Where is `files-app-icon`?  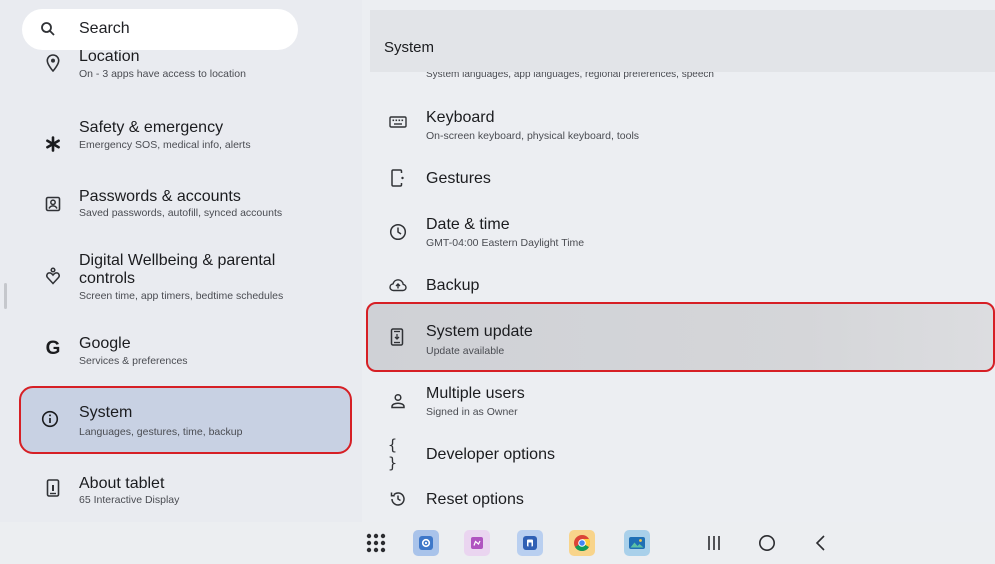 files-app-icon is located at coordinates (530, 543).